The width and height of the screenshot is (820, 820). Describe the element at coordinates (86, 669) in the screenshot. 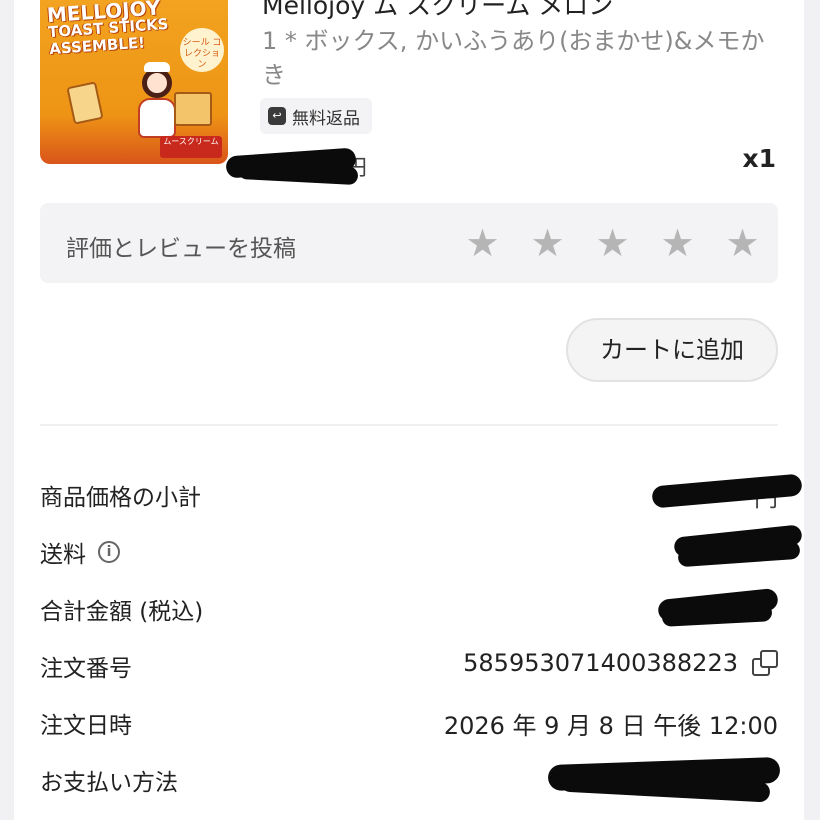

I see `order-number-label: 注文番号` at that location.